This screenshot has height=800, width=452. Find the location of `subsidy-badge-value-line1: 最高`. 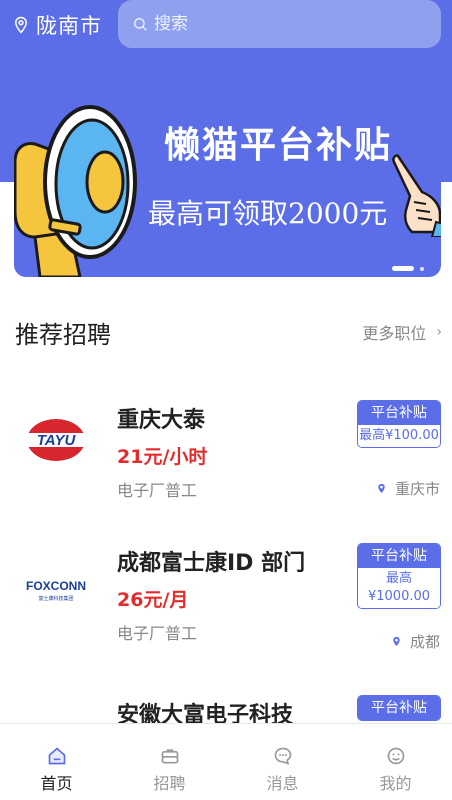

subsidy-badge-value-line1: 最高 is located at coordinates (398, 578).